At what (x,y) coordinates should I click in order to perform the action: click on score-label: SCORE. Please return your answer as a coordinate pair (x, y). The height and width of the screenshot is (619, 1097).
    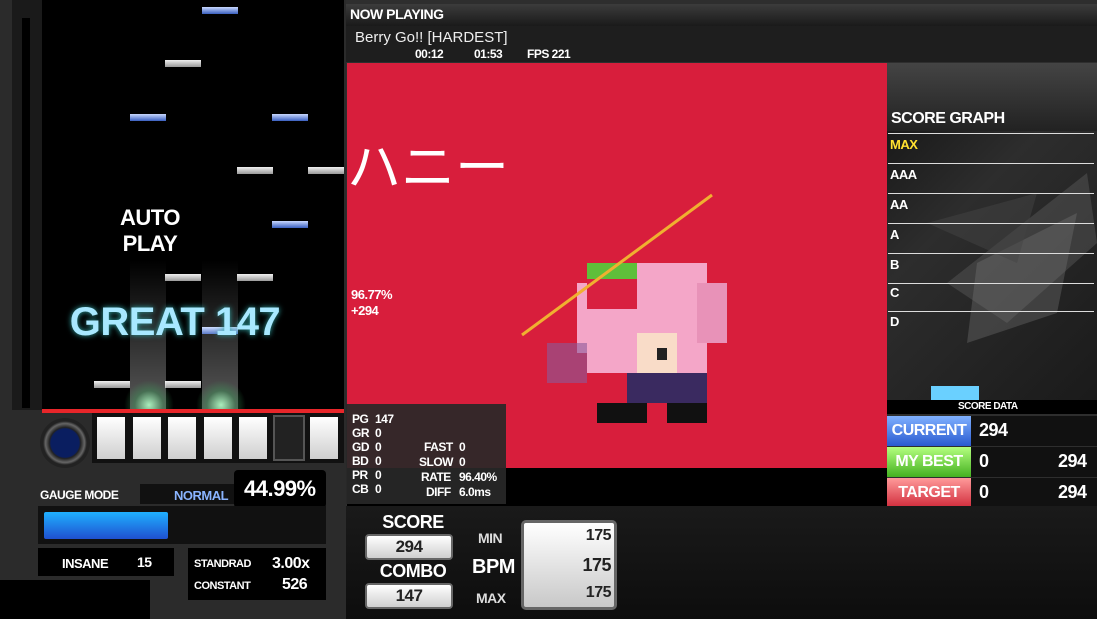
    Looking at the image, I should click on (413, 522).